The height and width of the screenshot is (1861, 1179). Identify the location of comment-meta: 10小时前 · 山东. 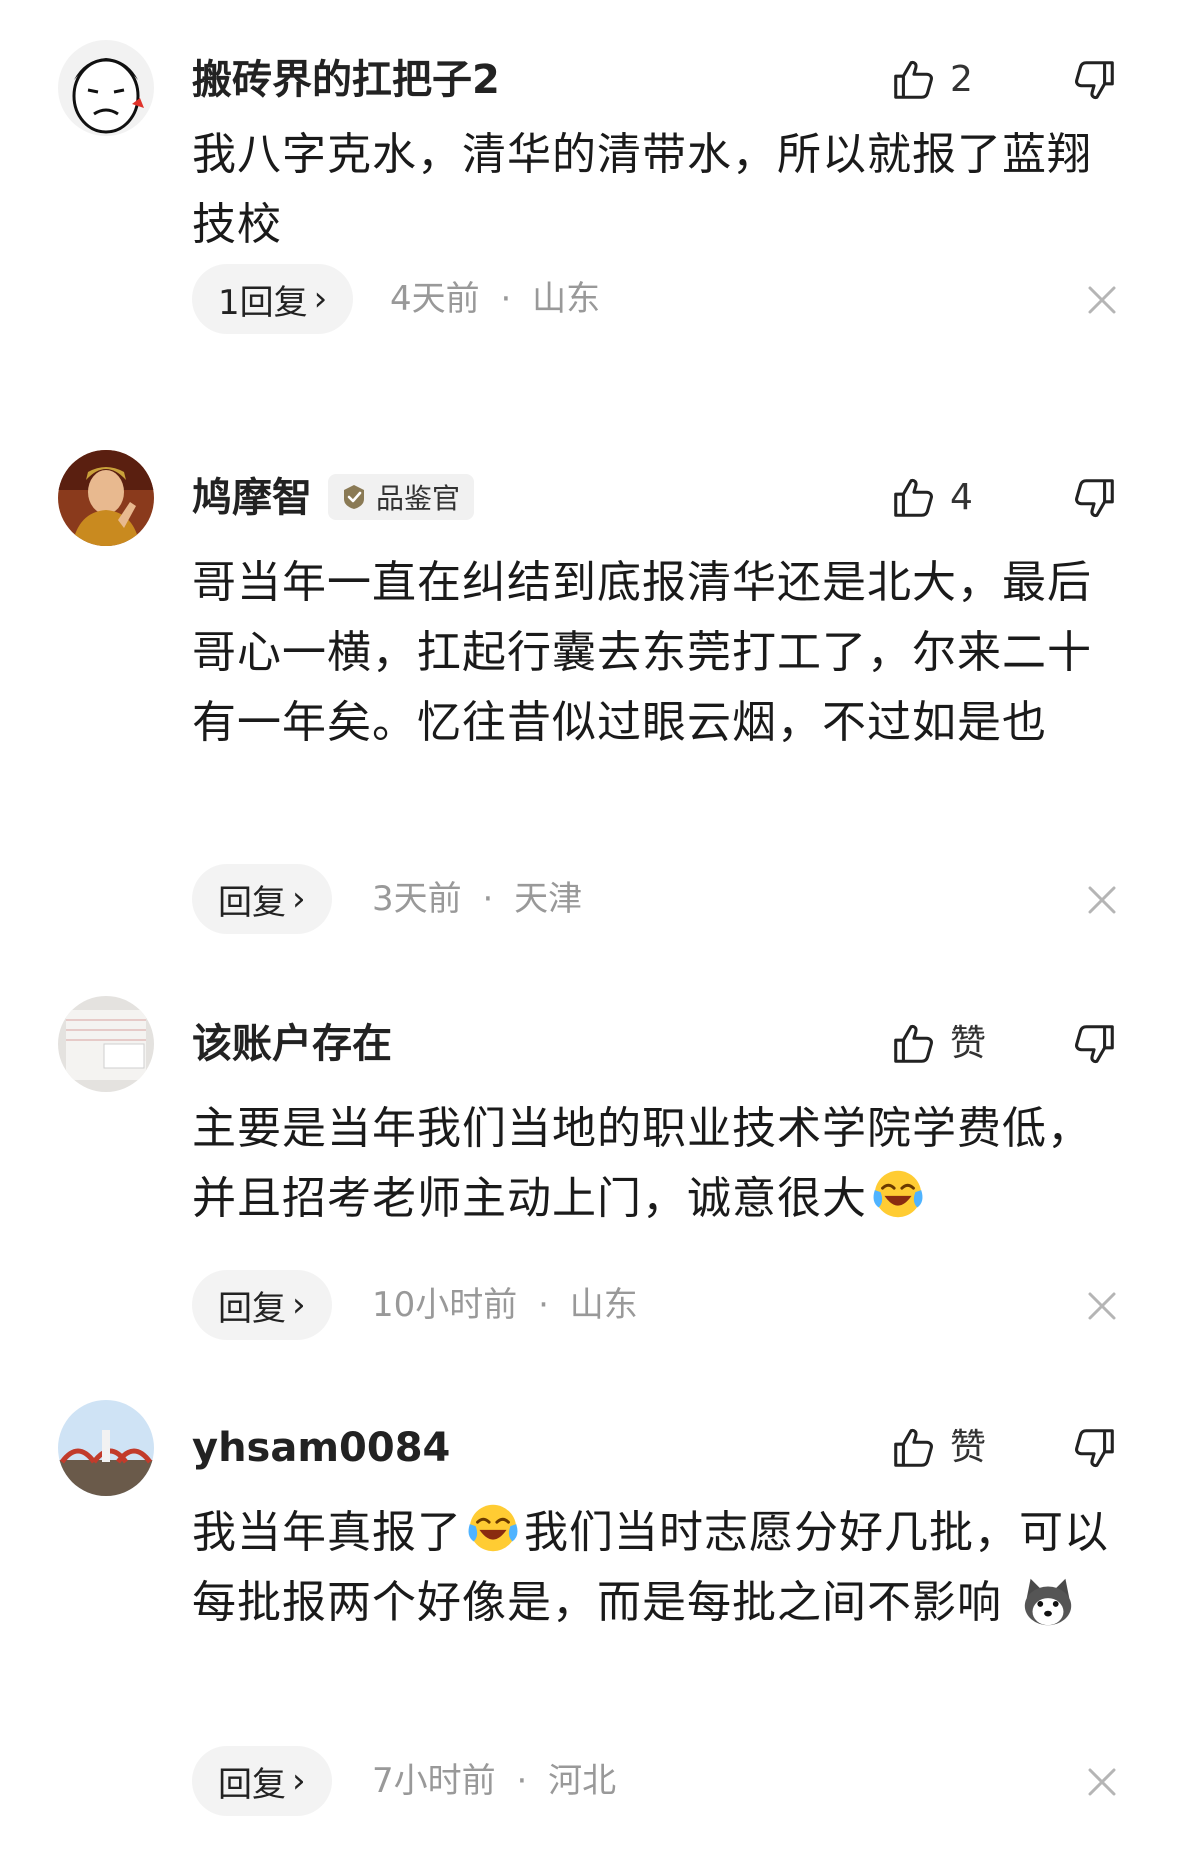
(505, 1305).